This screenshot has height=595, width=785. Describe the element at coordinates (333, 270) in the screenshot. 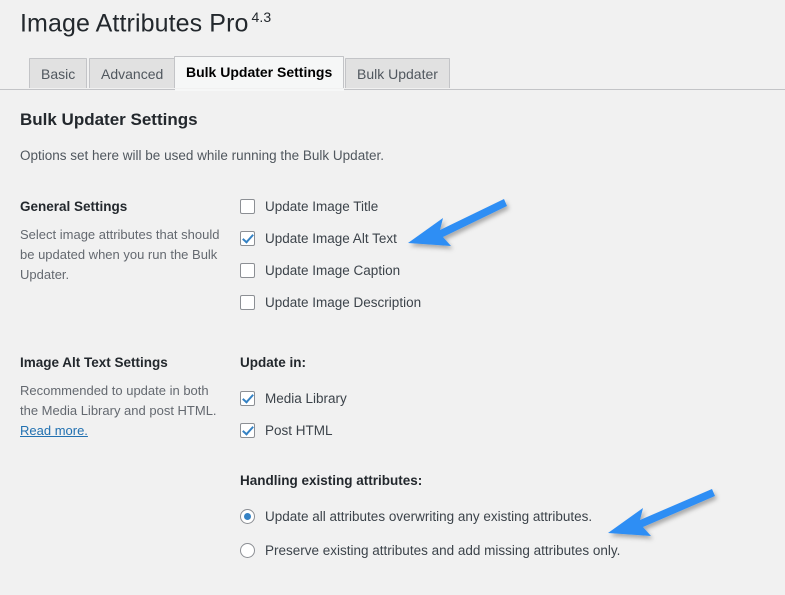

I see `label-update-image-caption: Update Image Caption` at that location.